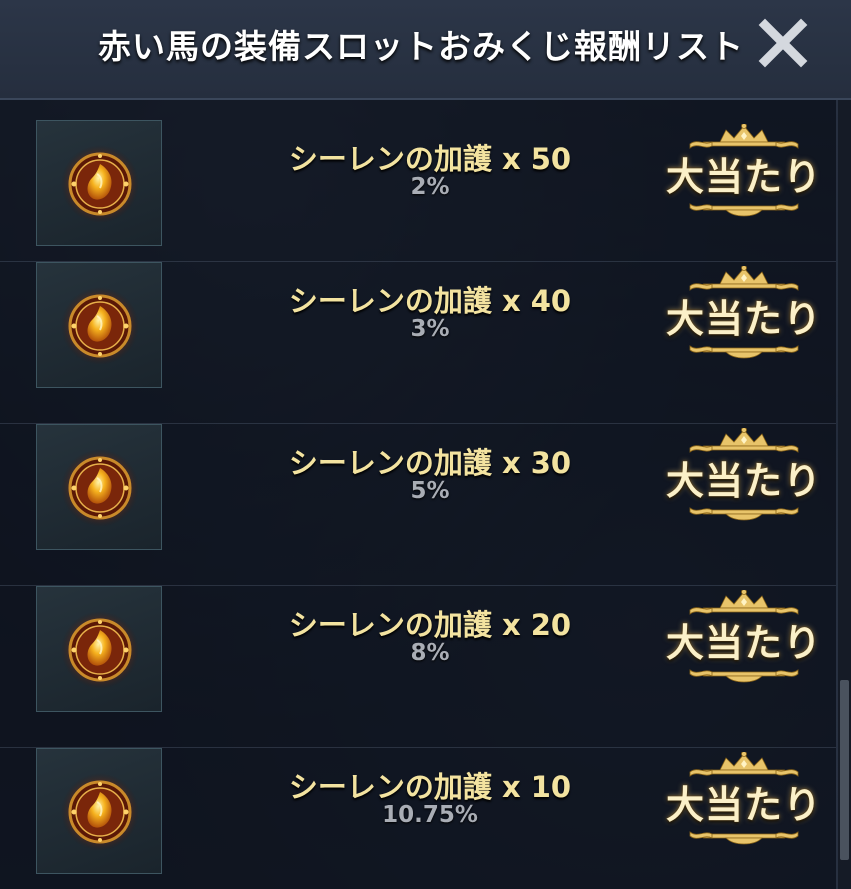  Describe the element at coordinates (844, 770) in the screenshot. I see `scrollbar-thumb` at that location.